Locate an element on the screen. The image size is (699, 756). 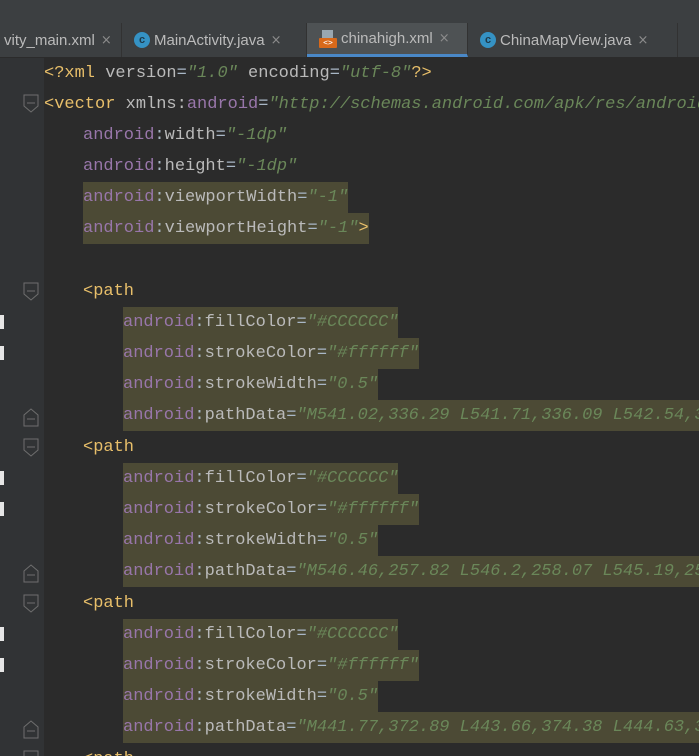
window-top-strip is located at coordinates (349, 11).